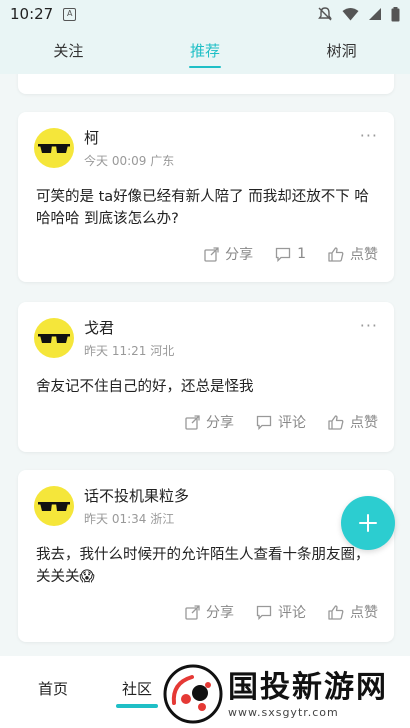 The width and height of the screenshot is (410, 728). I want to click on watermark-logo-icon, so click(193, 694).